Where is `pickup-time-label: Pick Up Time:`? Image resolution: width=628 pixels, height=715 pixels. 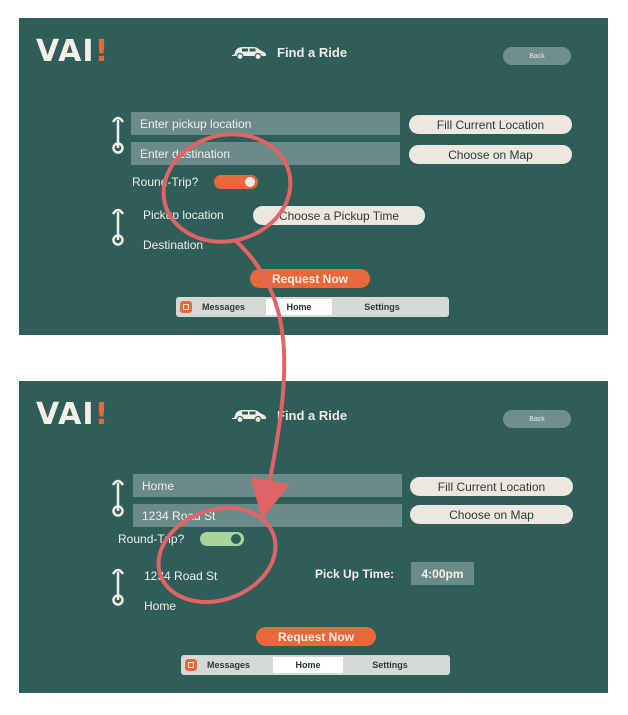
pickup-time-label: Pick Up Time: is located at coordinates (355, 574).